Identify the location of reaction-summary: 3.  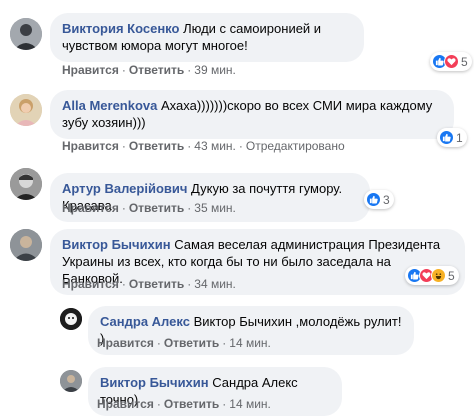
(379, 199).